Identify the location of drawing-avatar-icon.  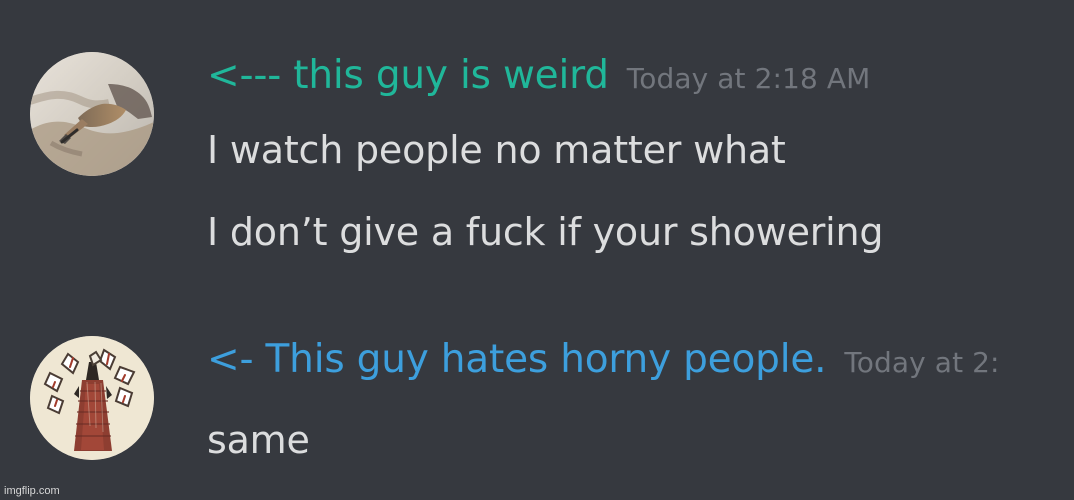
(92, 398).